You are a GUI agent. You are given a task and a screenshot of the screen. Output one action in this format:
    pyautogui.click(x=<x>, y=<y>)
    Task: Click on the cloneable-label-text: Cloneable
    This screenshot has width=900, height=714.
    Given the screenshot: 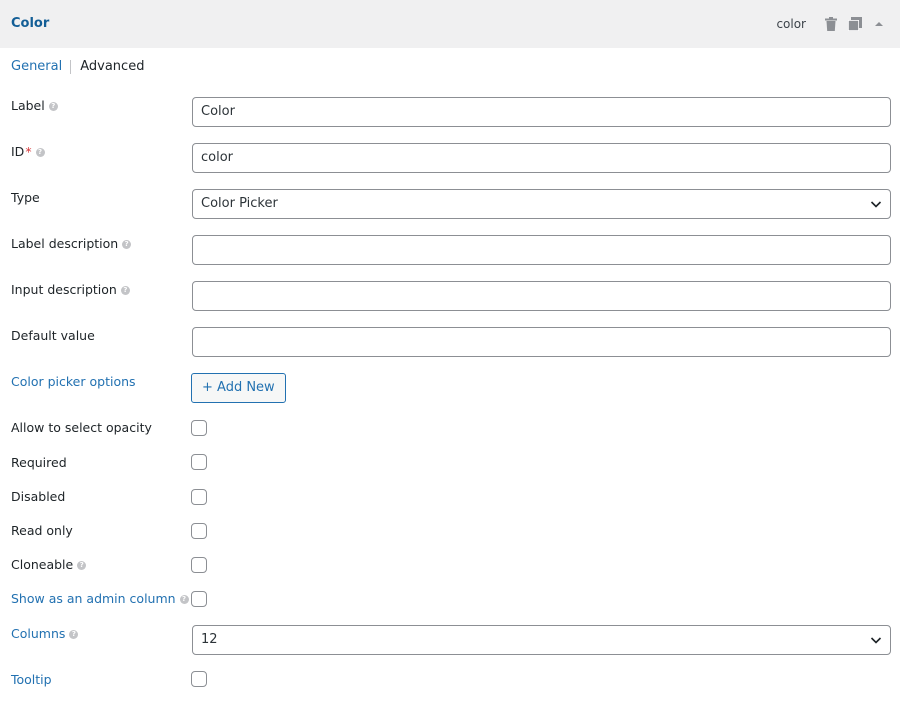 What is the action you would take?
    pyautogui.click(x=42, y=564)
    